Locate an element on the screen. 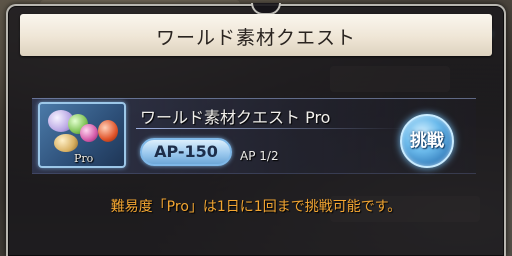 The height and width of the screenshot is (256, 512). thumbnail-label: Pro is located at coordinates (84, 158).